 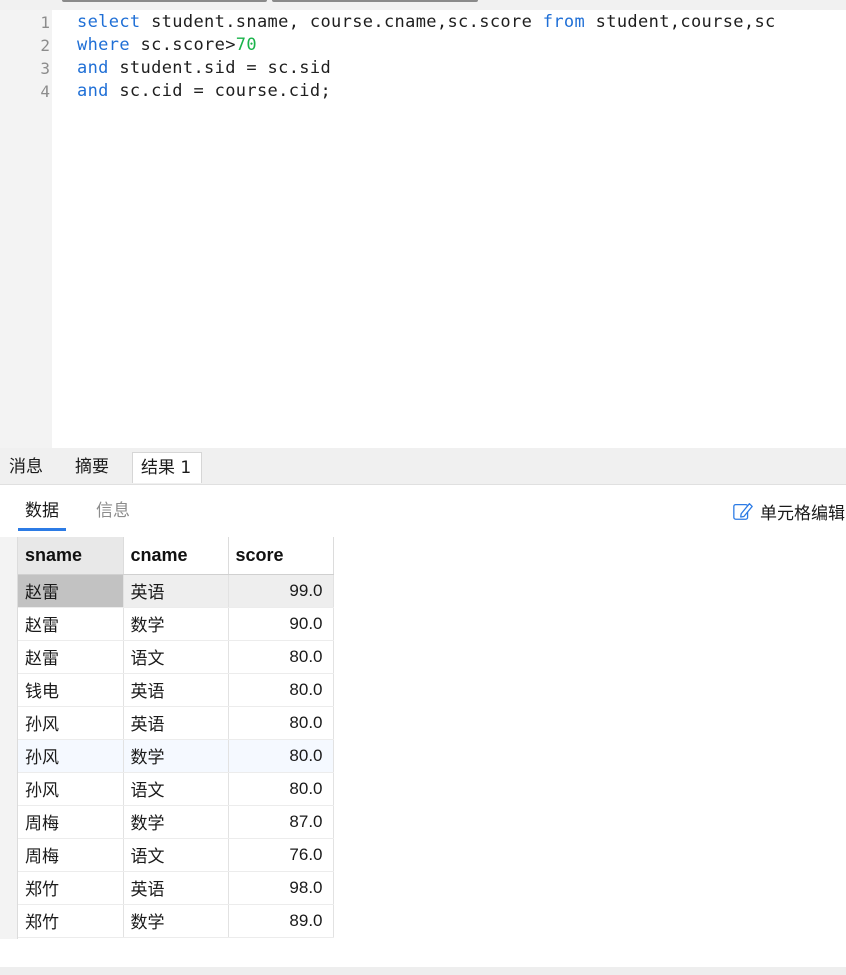 What do you see at coordinates (564, 22) in the screenshot?
I see `sql-keyword: from` at bounding box center [564, 22].